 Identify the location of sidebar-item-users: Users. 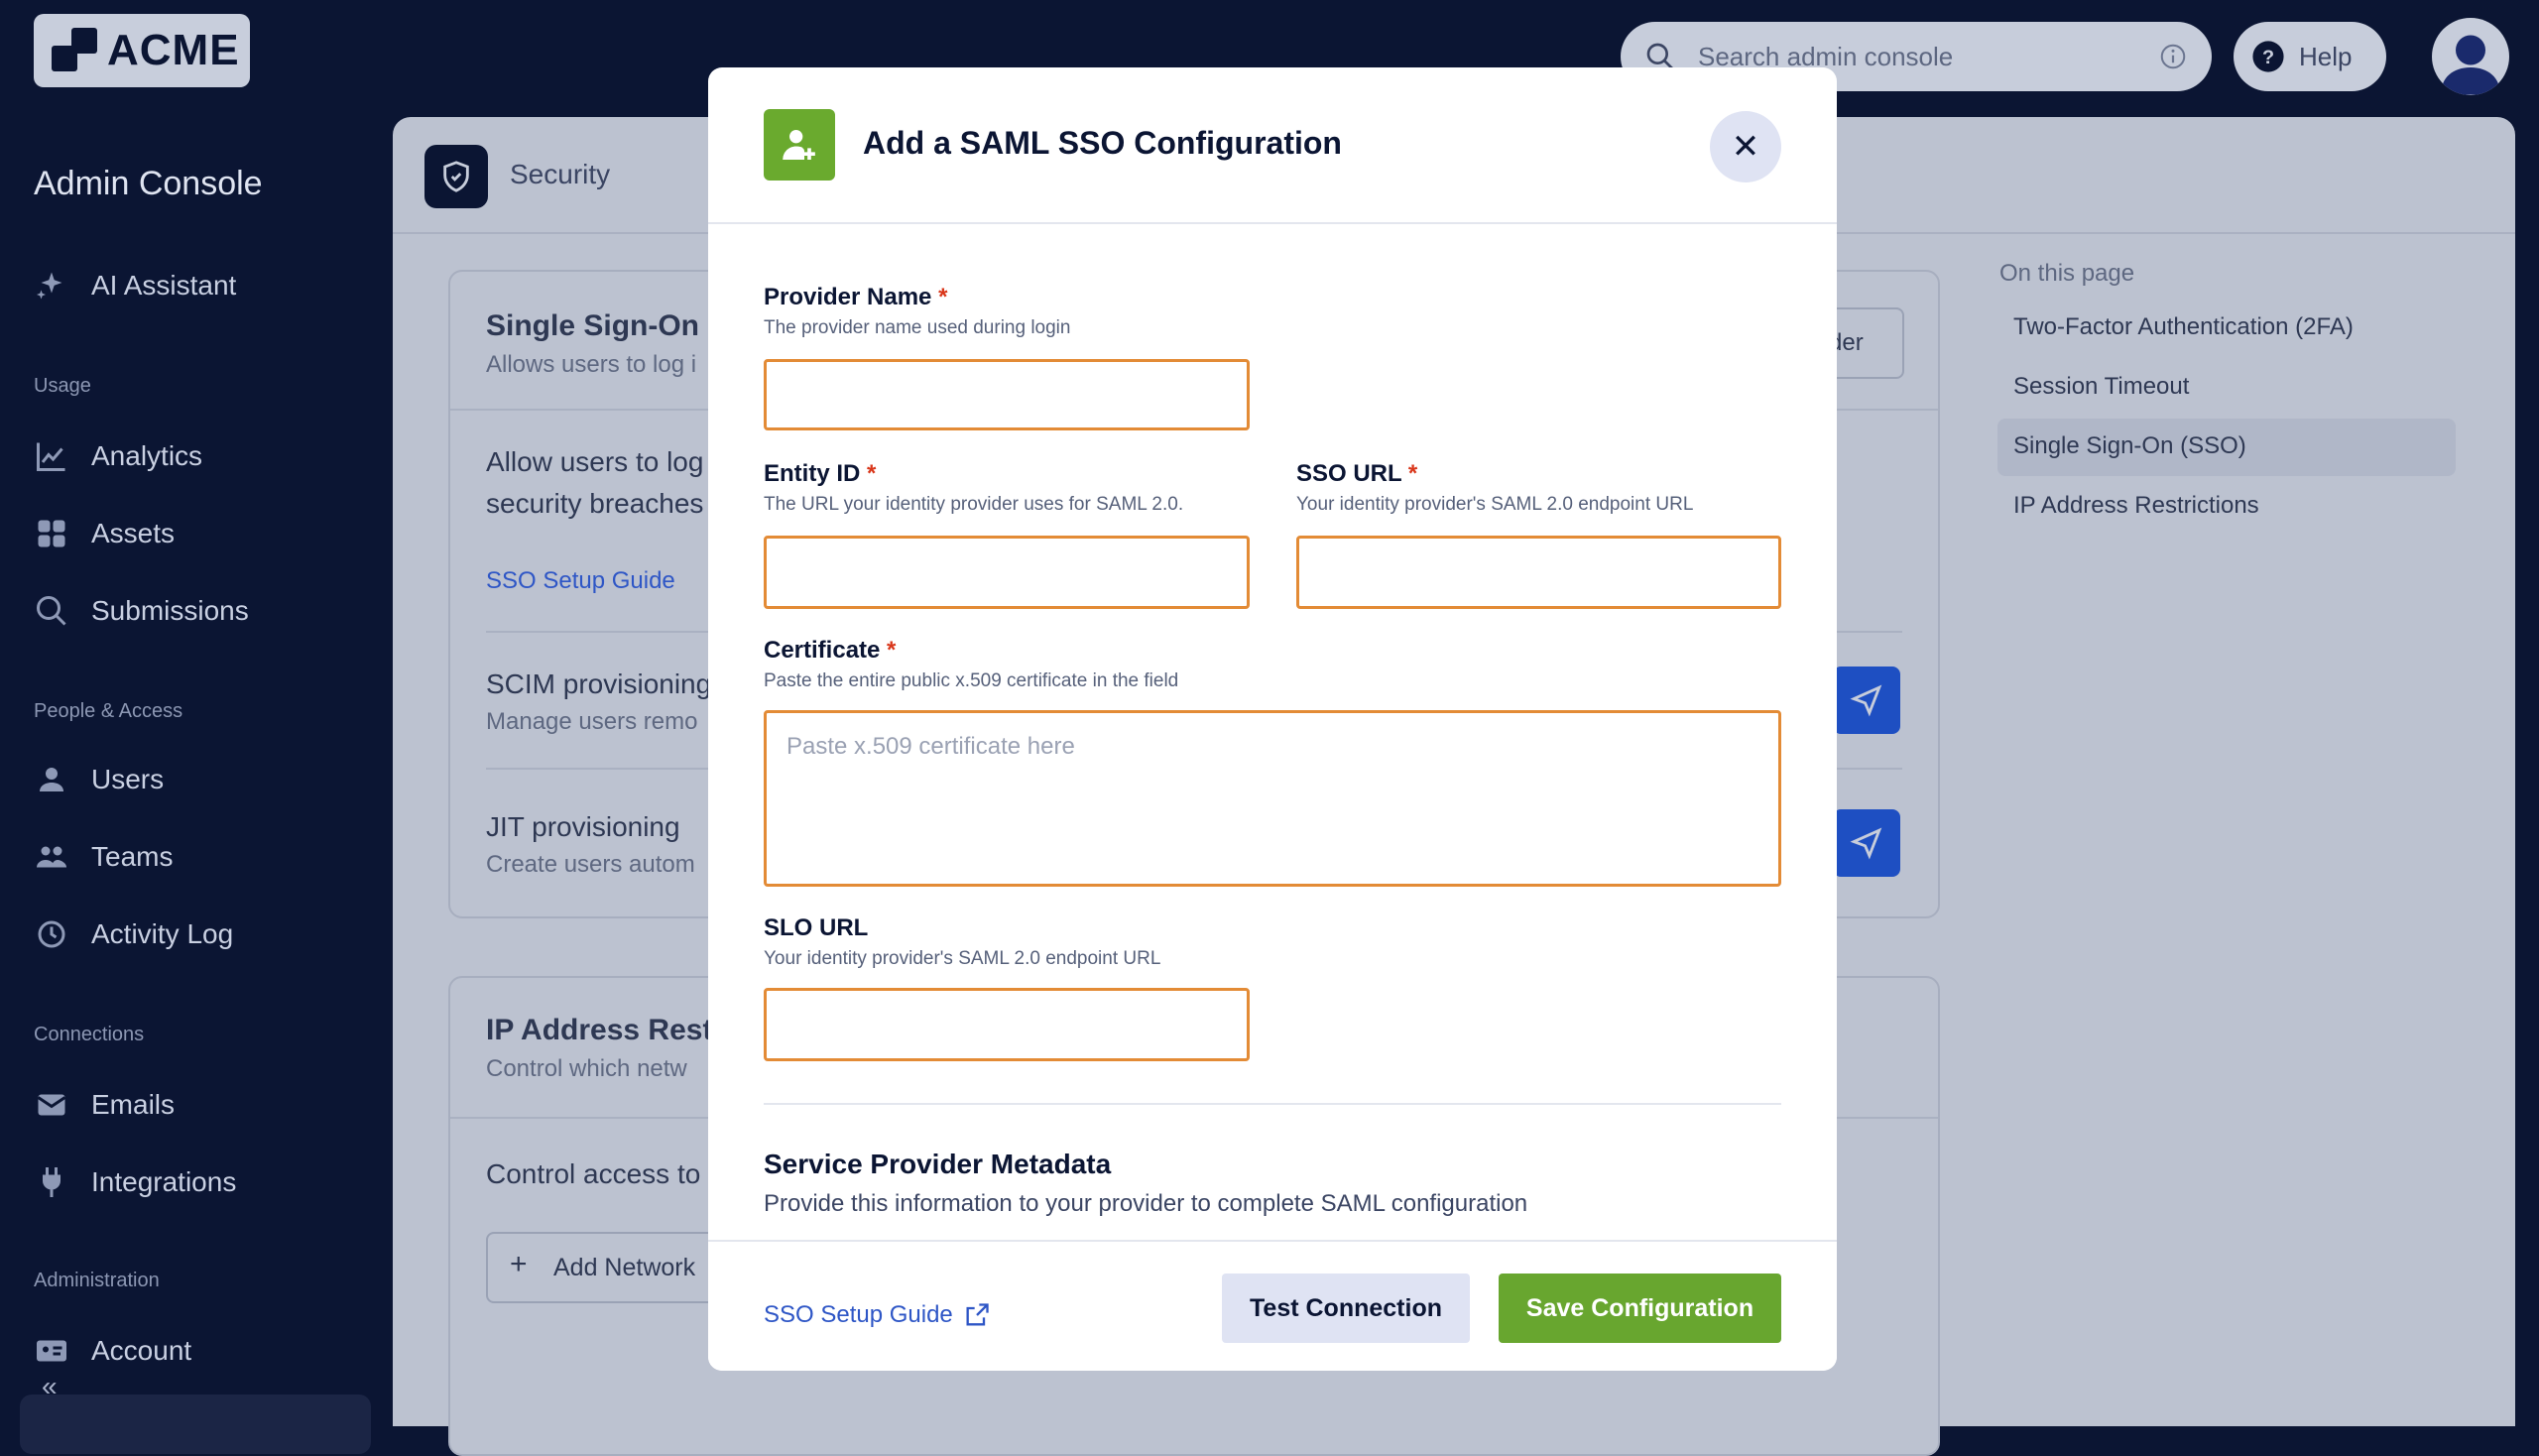
(99, 779).